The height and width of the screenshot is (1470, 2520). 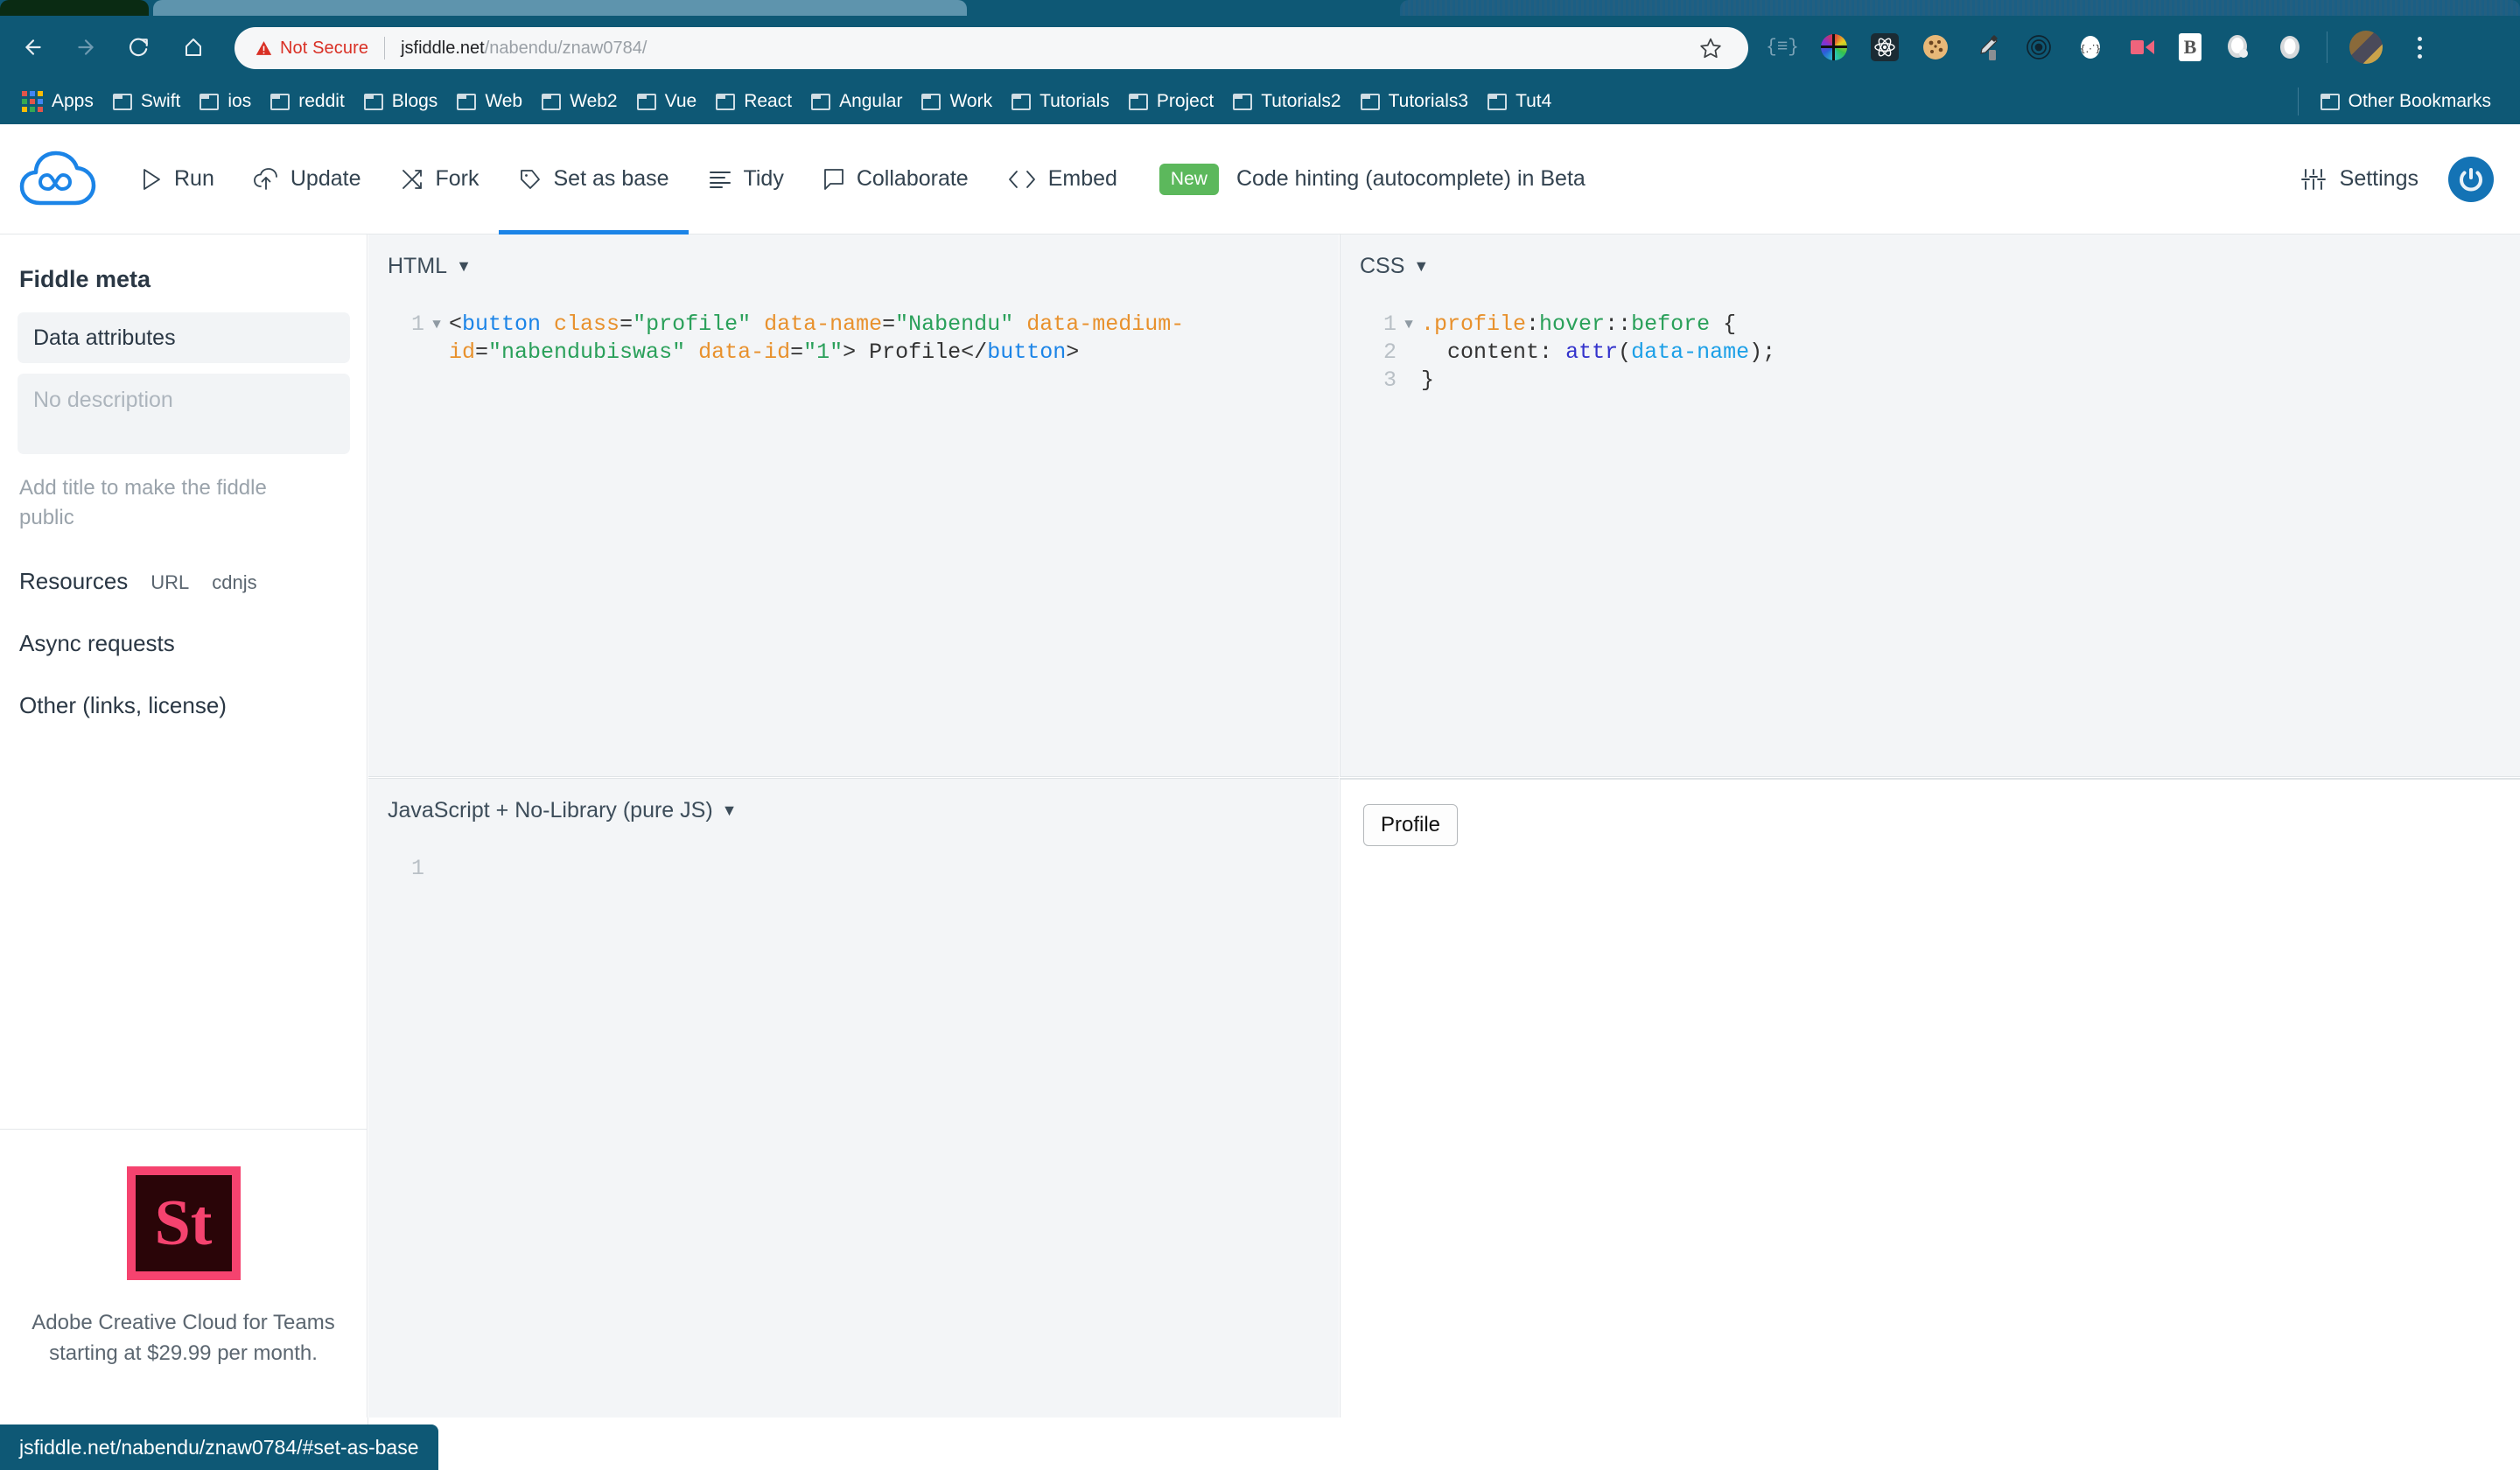 I want to click on collaborate-button: Collaborate, so click(x=895, y=179).